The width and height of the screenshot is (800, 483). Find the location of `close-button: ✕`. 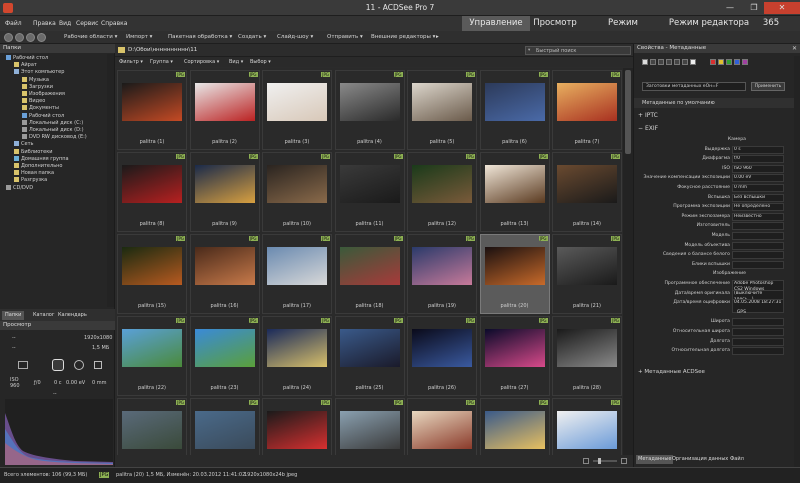

close-button: ✕ is located at coordinates (782, 8).